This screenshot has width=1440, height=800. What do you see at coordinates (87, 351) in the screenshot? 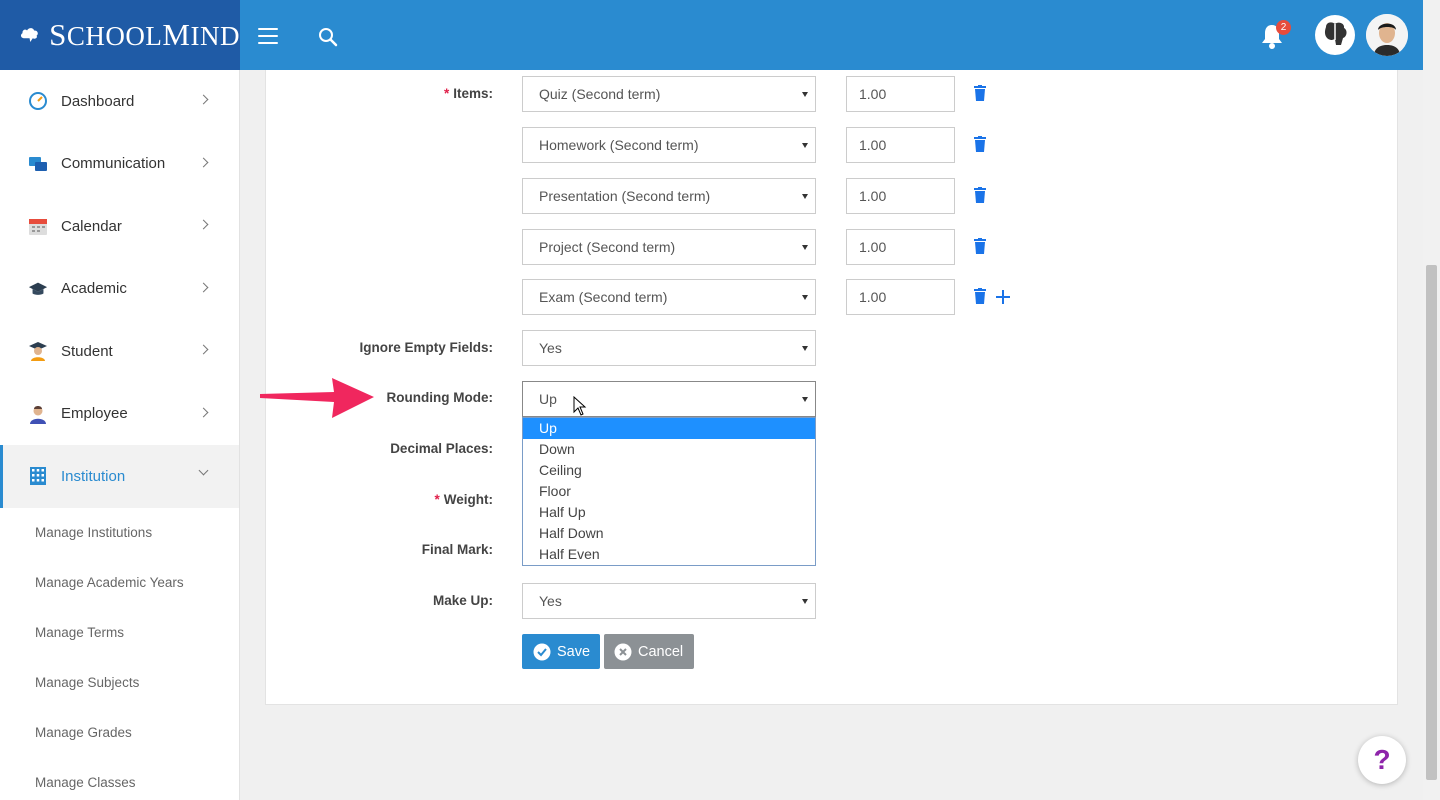
I see `sidebar-item-label: Student` at bounding box center [87, 351].